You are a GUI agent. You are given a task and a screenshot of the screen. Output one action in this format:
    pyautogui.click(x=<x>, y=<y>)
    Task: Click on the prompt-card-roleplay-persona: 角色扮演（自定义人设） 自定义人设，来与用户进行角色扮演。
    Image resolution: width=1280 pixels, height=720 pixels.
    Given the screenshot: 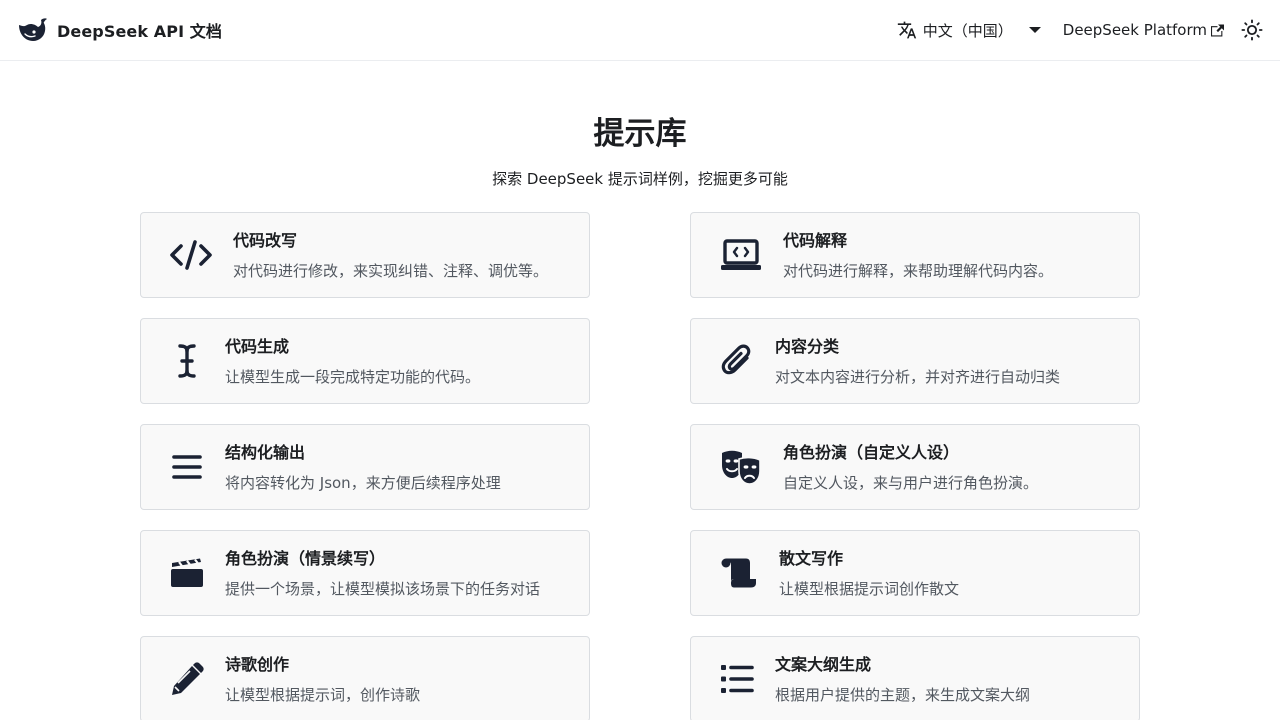 What is the action you would take?
    pyautogui.click(x=915, y=467)
    